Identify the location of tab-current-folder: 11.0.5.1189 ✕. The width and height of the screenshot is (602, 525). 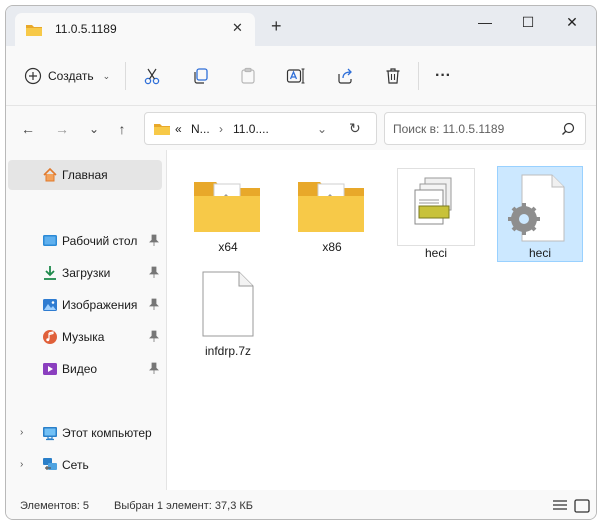
(135, 29).